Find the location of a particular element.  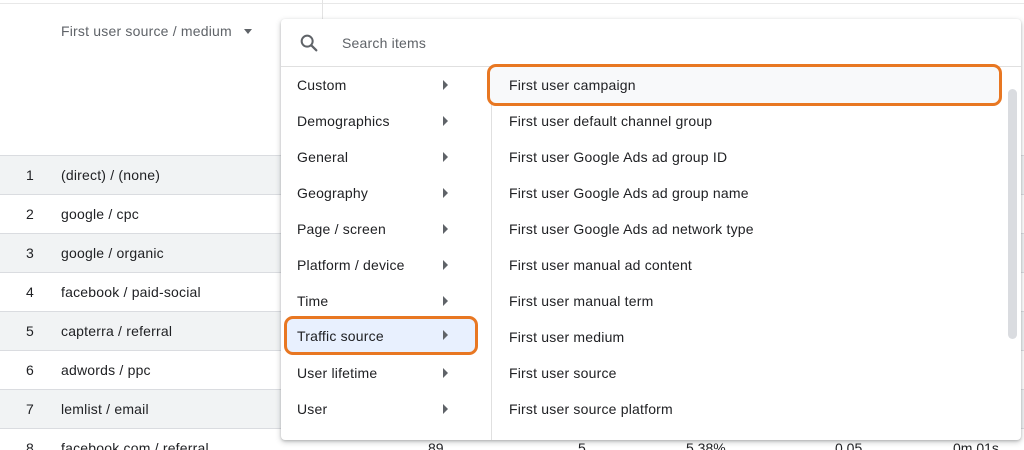

row-dimension-value: google / cpc is located at coordinates (100, 214).